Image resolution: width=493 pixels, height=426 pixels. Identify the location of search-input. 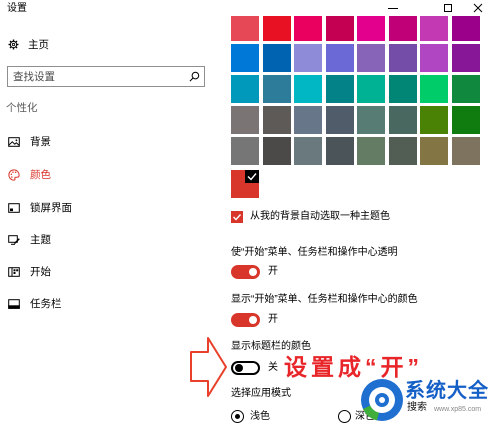
(98, 76).